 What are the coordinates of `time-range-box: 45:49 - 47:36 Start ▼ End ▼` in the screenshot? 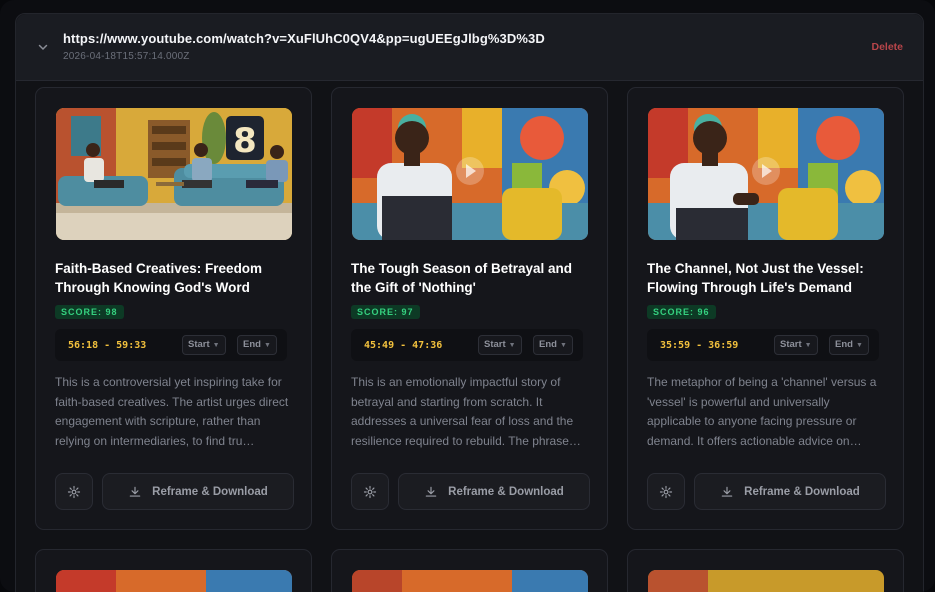 It's located at (467, 345).